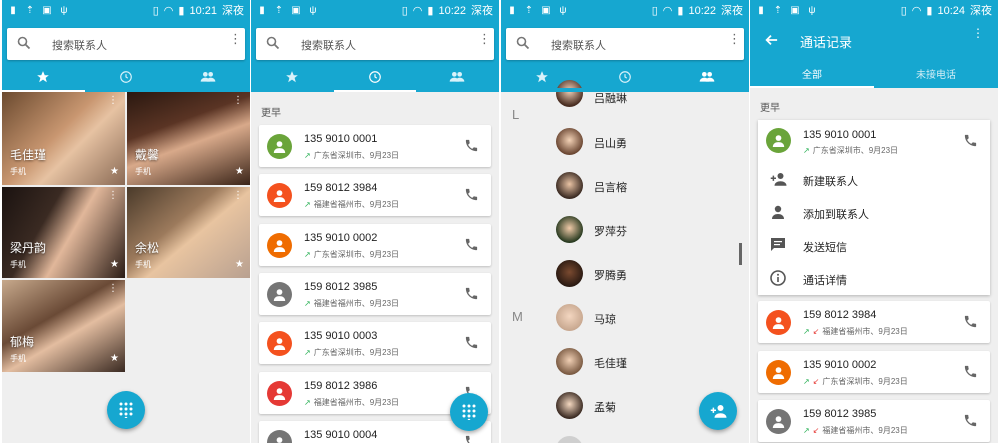  Describe the element at coordinates (795, 10) in the screenshot. I see `notification-icon: ▣` at that location.